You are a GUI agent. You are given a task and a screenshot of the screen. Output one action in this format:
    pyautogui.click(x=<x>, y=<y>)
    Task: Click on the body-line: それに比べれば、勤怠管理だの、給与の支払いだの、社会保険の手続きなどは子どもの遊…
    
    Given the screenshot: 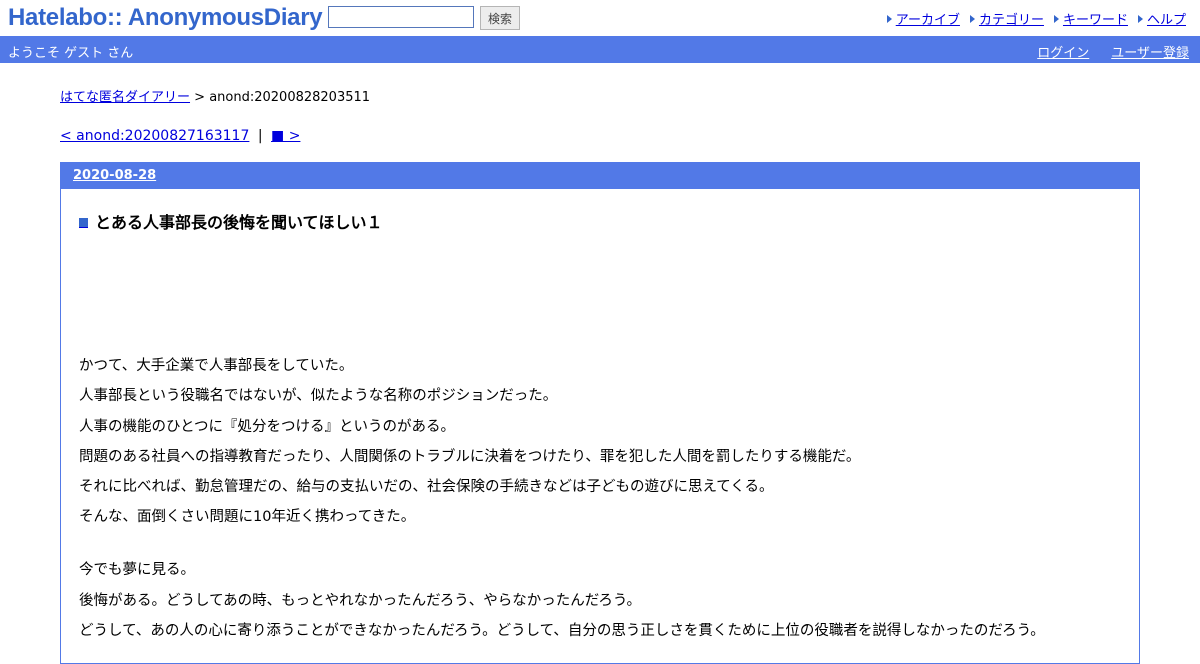 What is the action you would take?
    pyautogui.click(x=426, y=487)
    